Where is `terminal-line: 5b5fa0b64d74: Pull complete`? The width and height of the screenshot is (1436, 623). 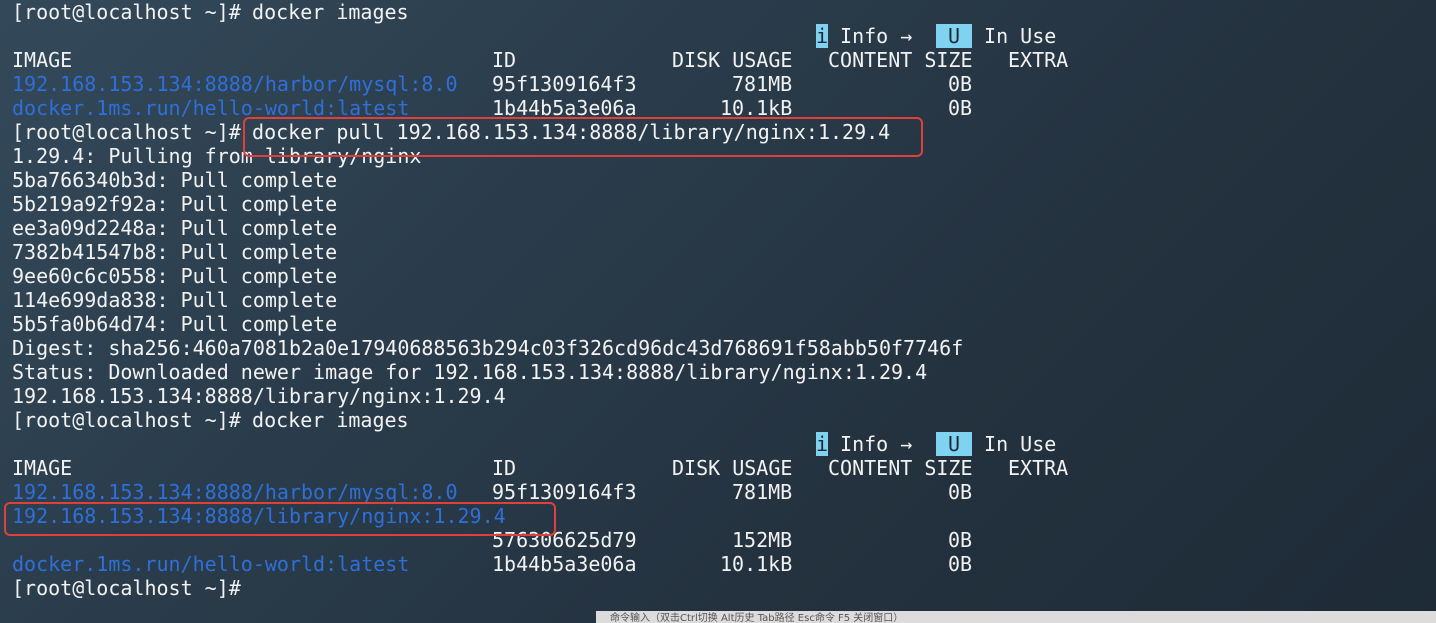
terminal-line: 5b5fa0b64d74: Pull complete is located at coordinates (175, 324).